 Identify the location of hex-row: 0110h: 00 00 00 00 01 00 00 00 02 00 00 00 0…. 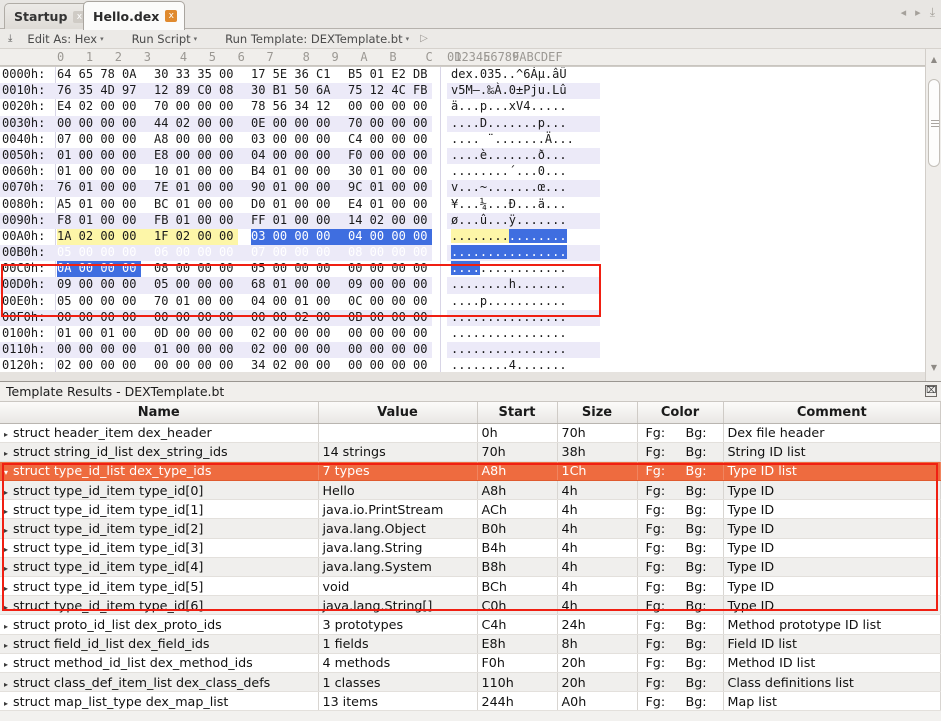
(462, 350).